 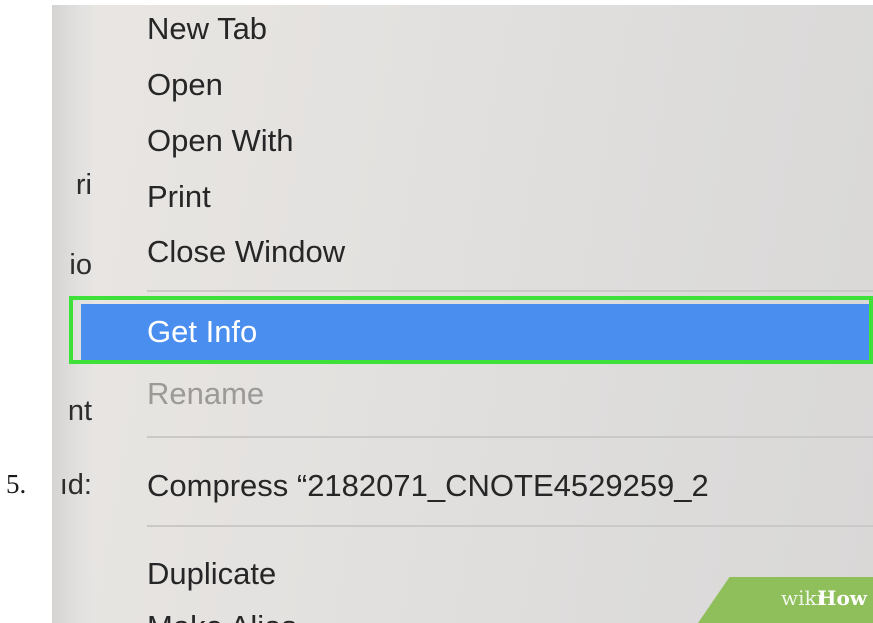 What do you see at coordinates (79, 411) in the screenshot?
I see `sidebar-fragment-3: nt` at bounding box center [79, 411].